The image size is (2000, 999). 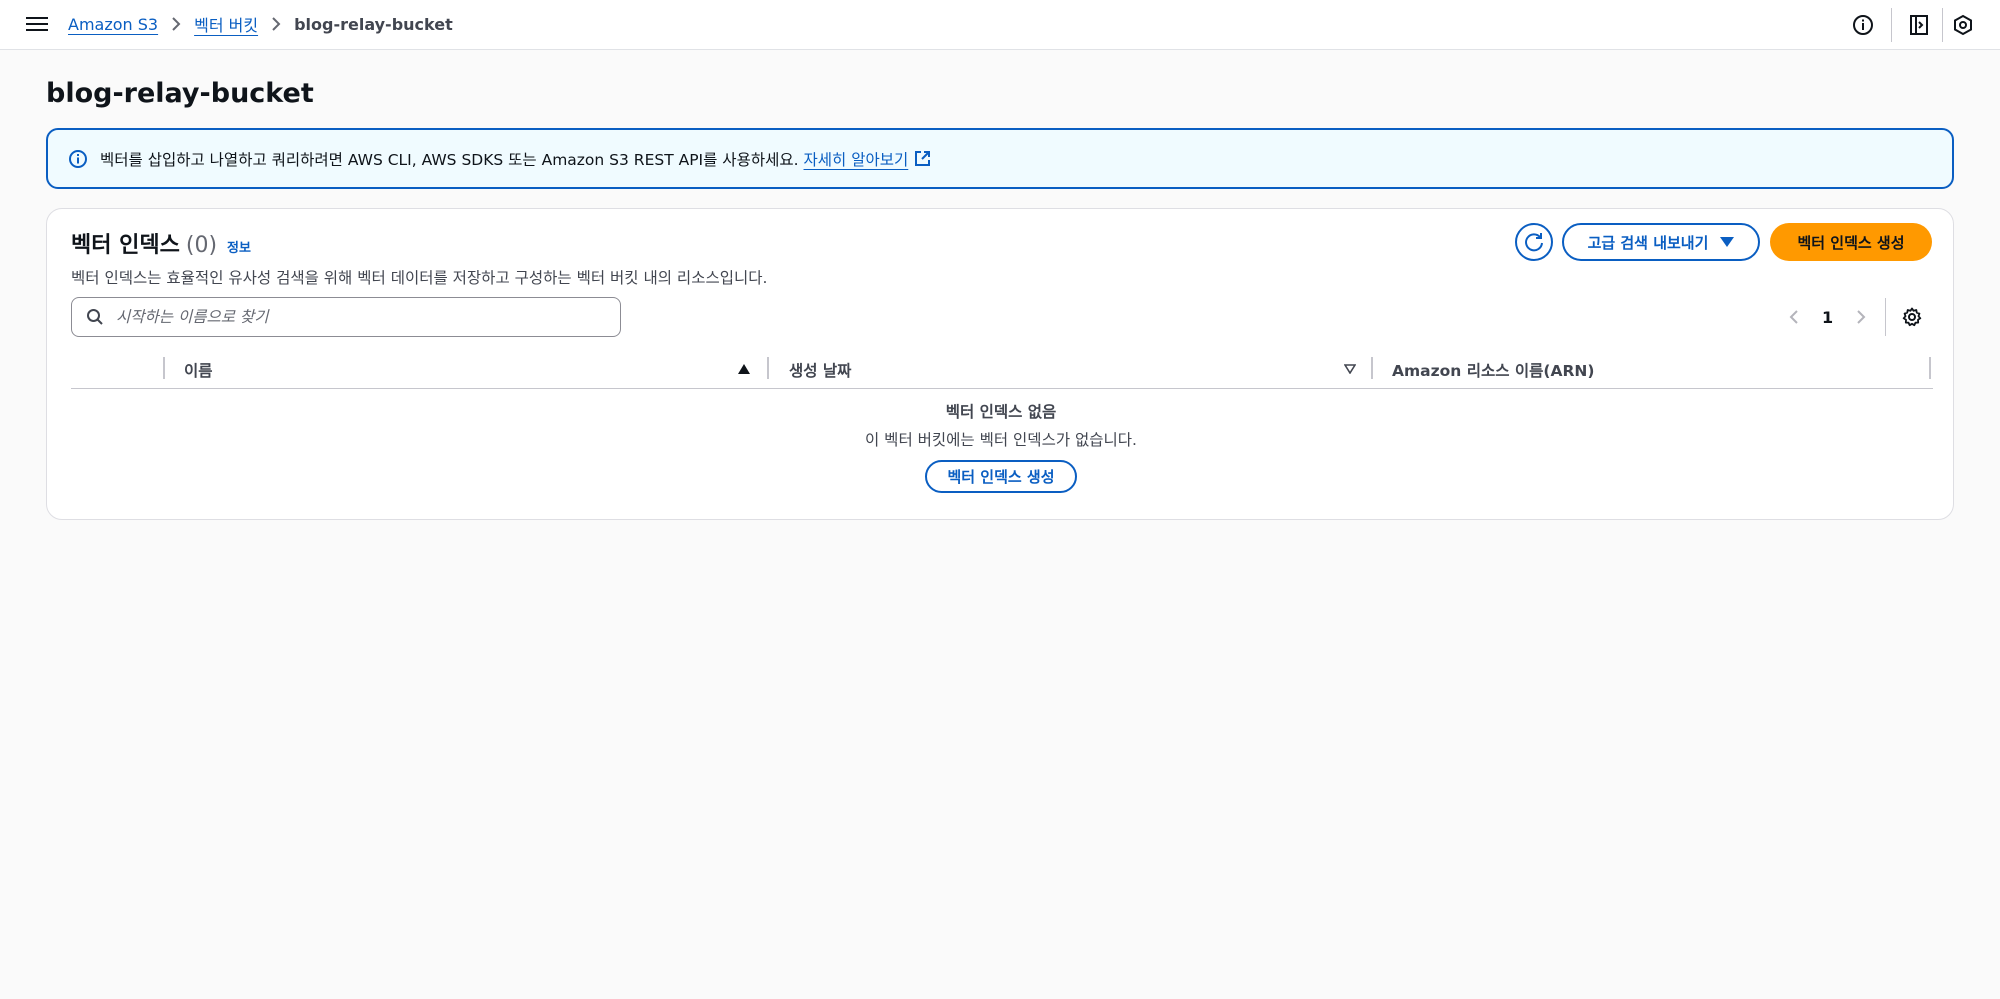 What do you see at coordinates (1912, 317) in the screenshot?
I see `gear-icon` at bounding box center [1912, 317].